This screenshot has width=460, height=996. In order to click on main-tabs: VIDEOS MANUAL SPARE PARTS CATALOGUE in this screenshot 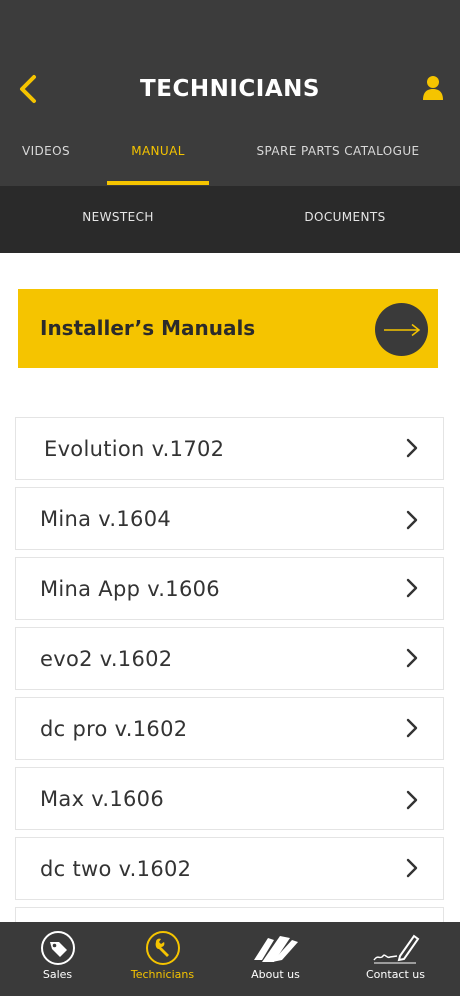, I will do `click(230, 159)`.